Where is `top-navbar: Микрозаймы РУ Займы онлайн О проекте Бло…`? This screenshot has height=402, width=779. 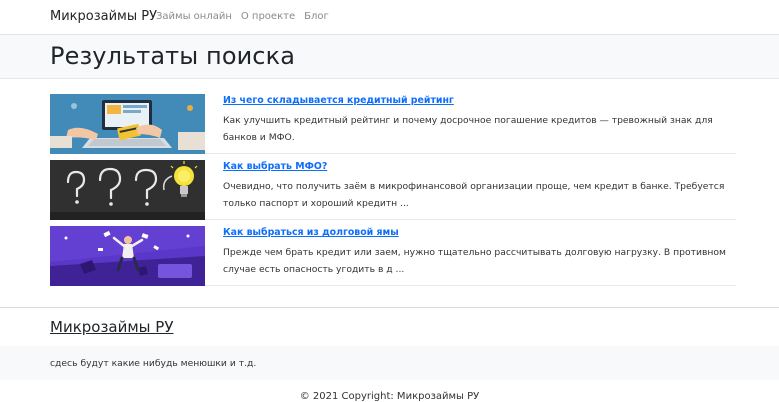 top-navbar: Микрозаймы РУ Займы онлайн О проекте Бло… is located at coordinates (389, 17).